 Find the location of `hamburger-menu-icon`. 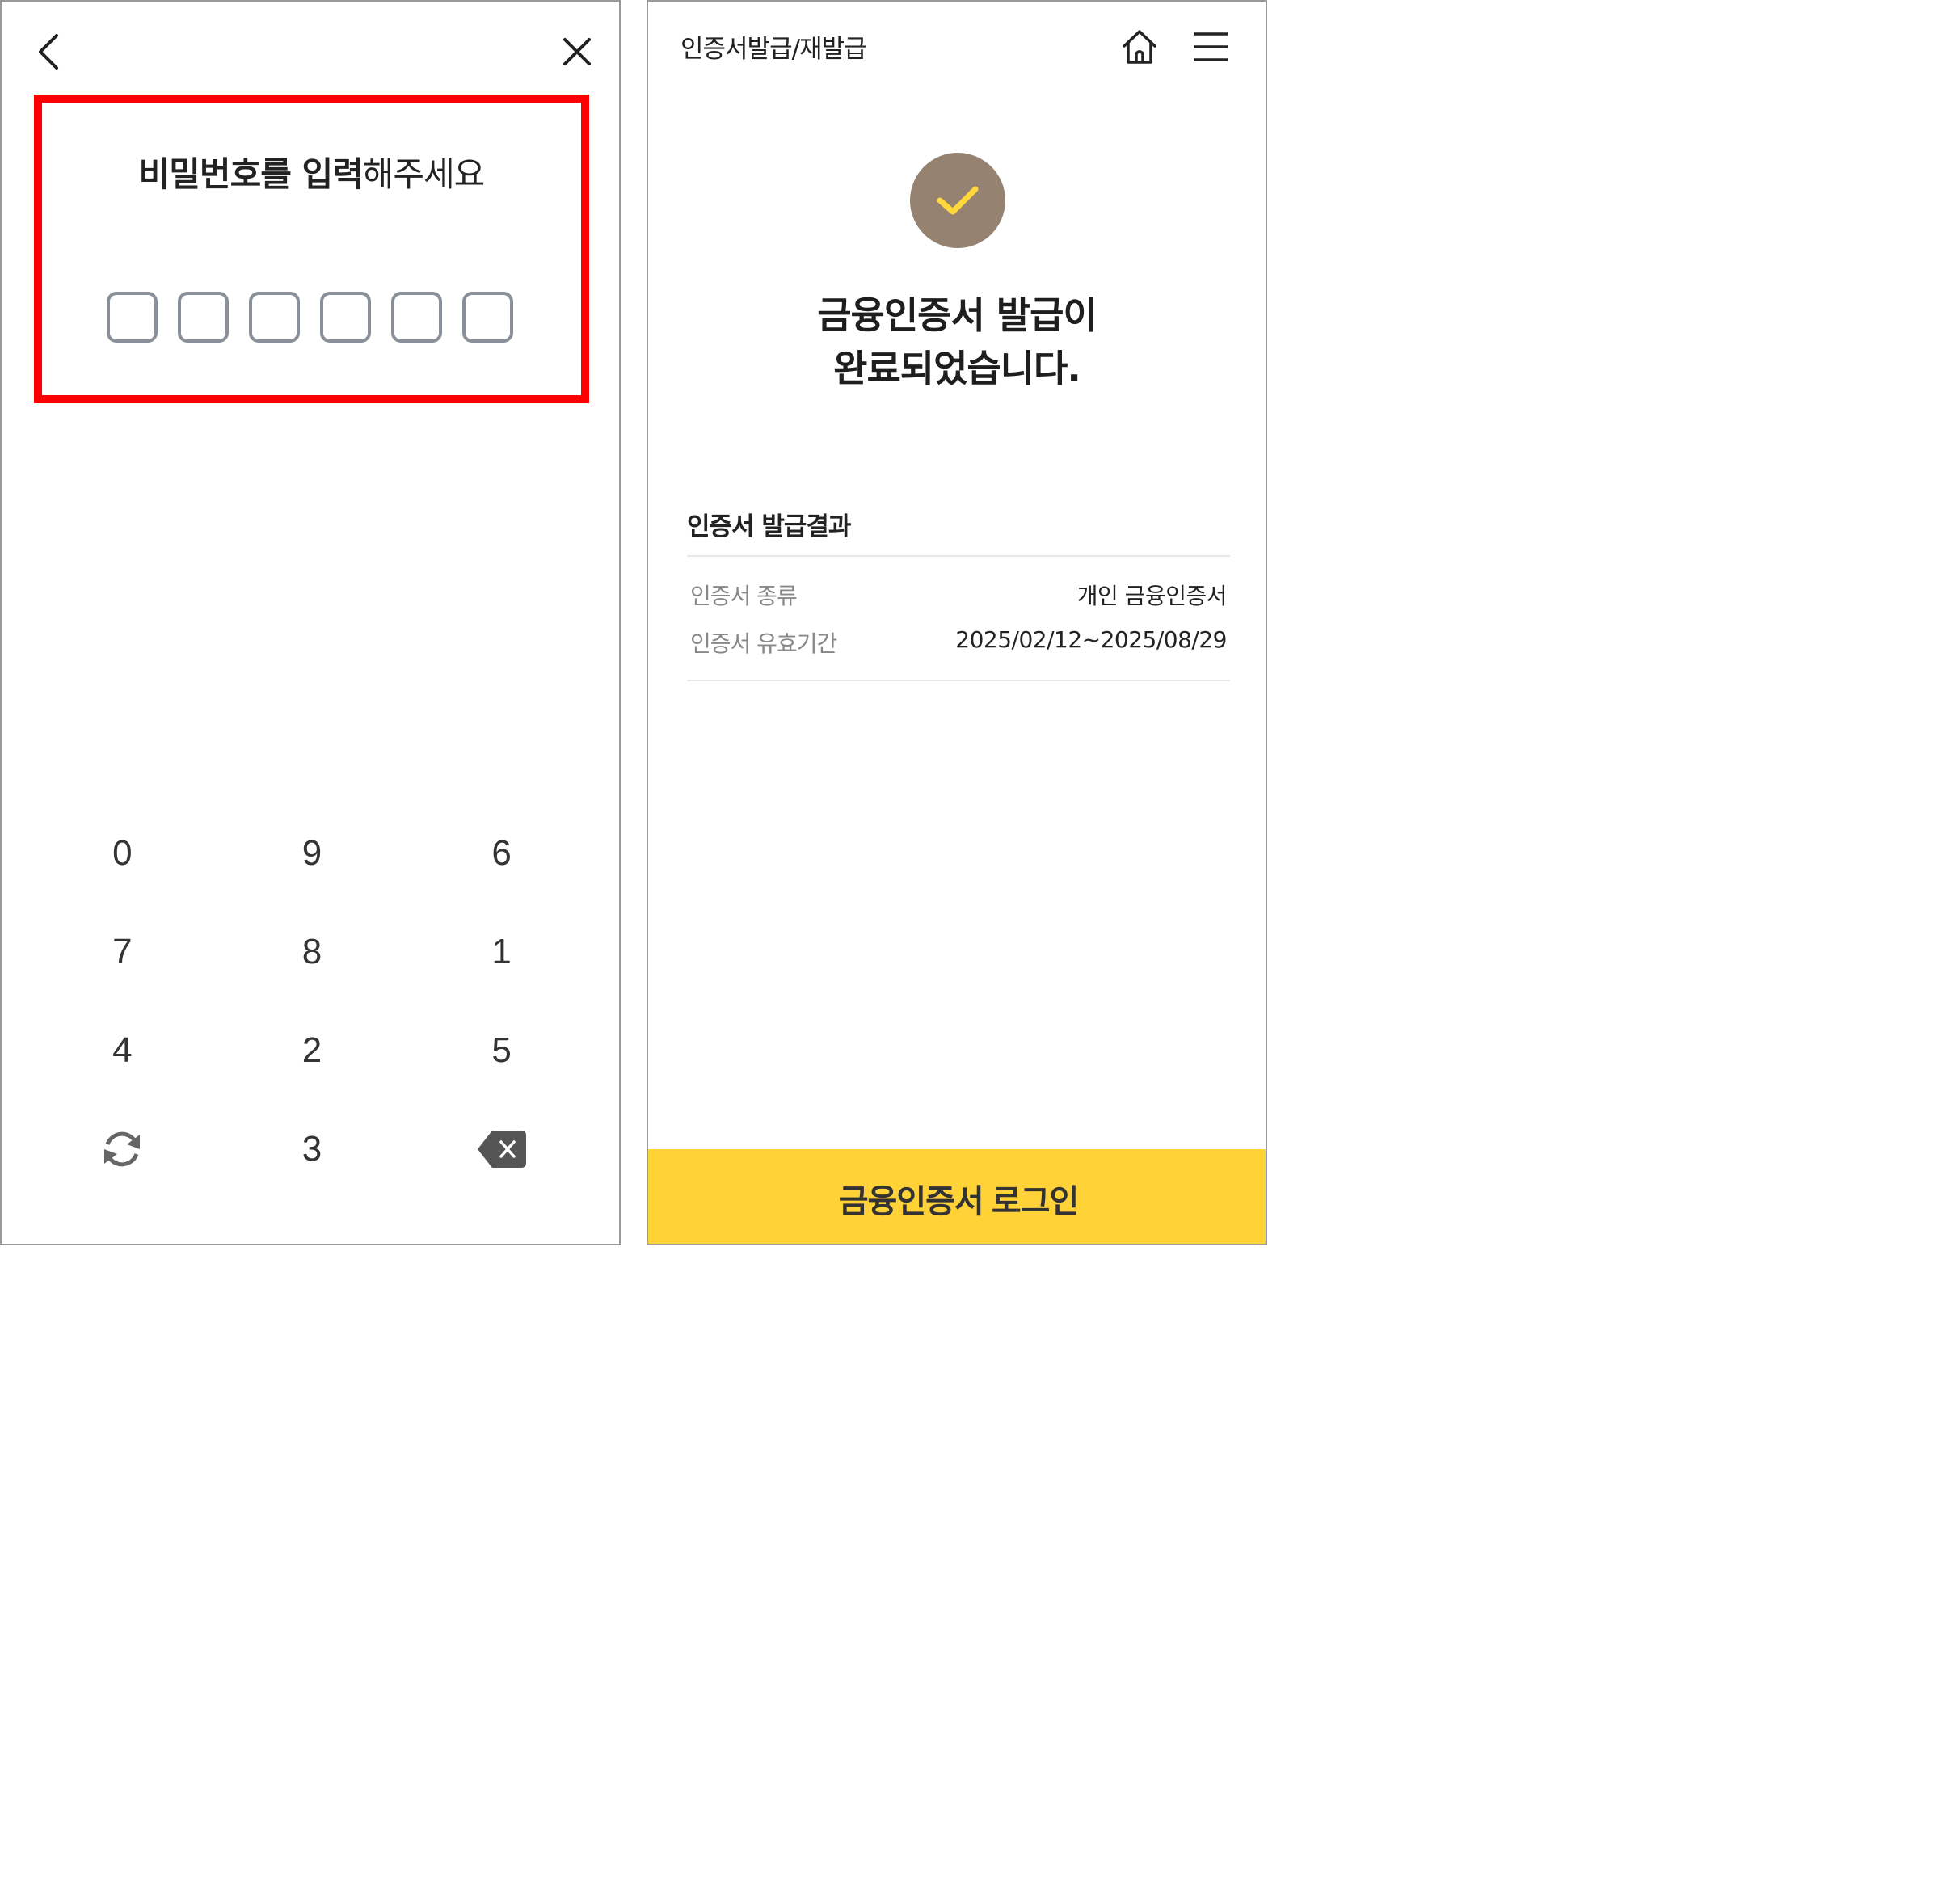

hamburger-menu-icon is located at coordinates (1211, 46).